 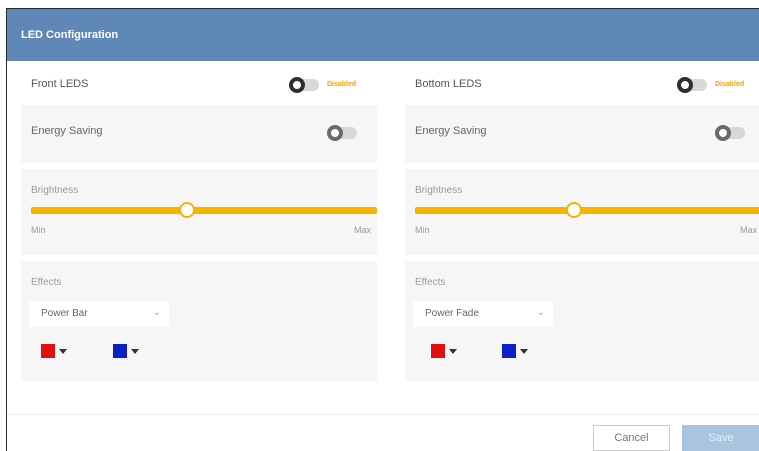 I want to click on footer-divider, so click(x=383, y=414).